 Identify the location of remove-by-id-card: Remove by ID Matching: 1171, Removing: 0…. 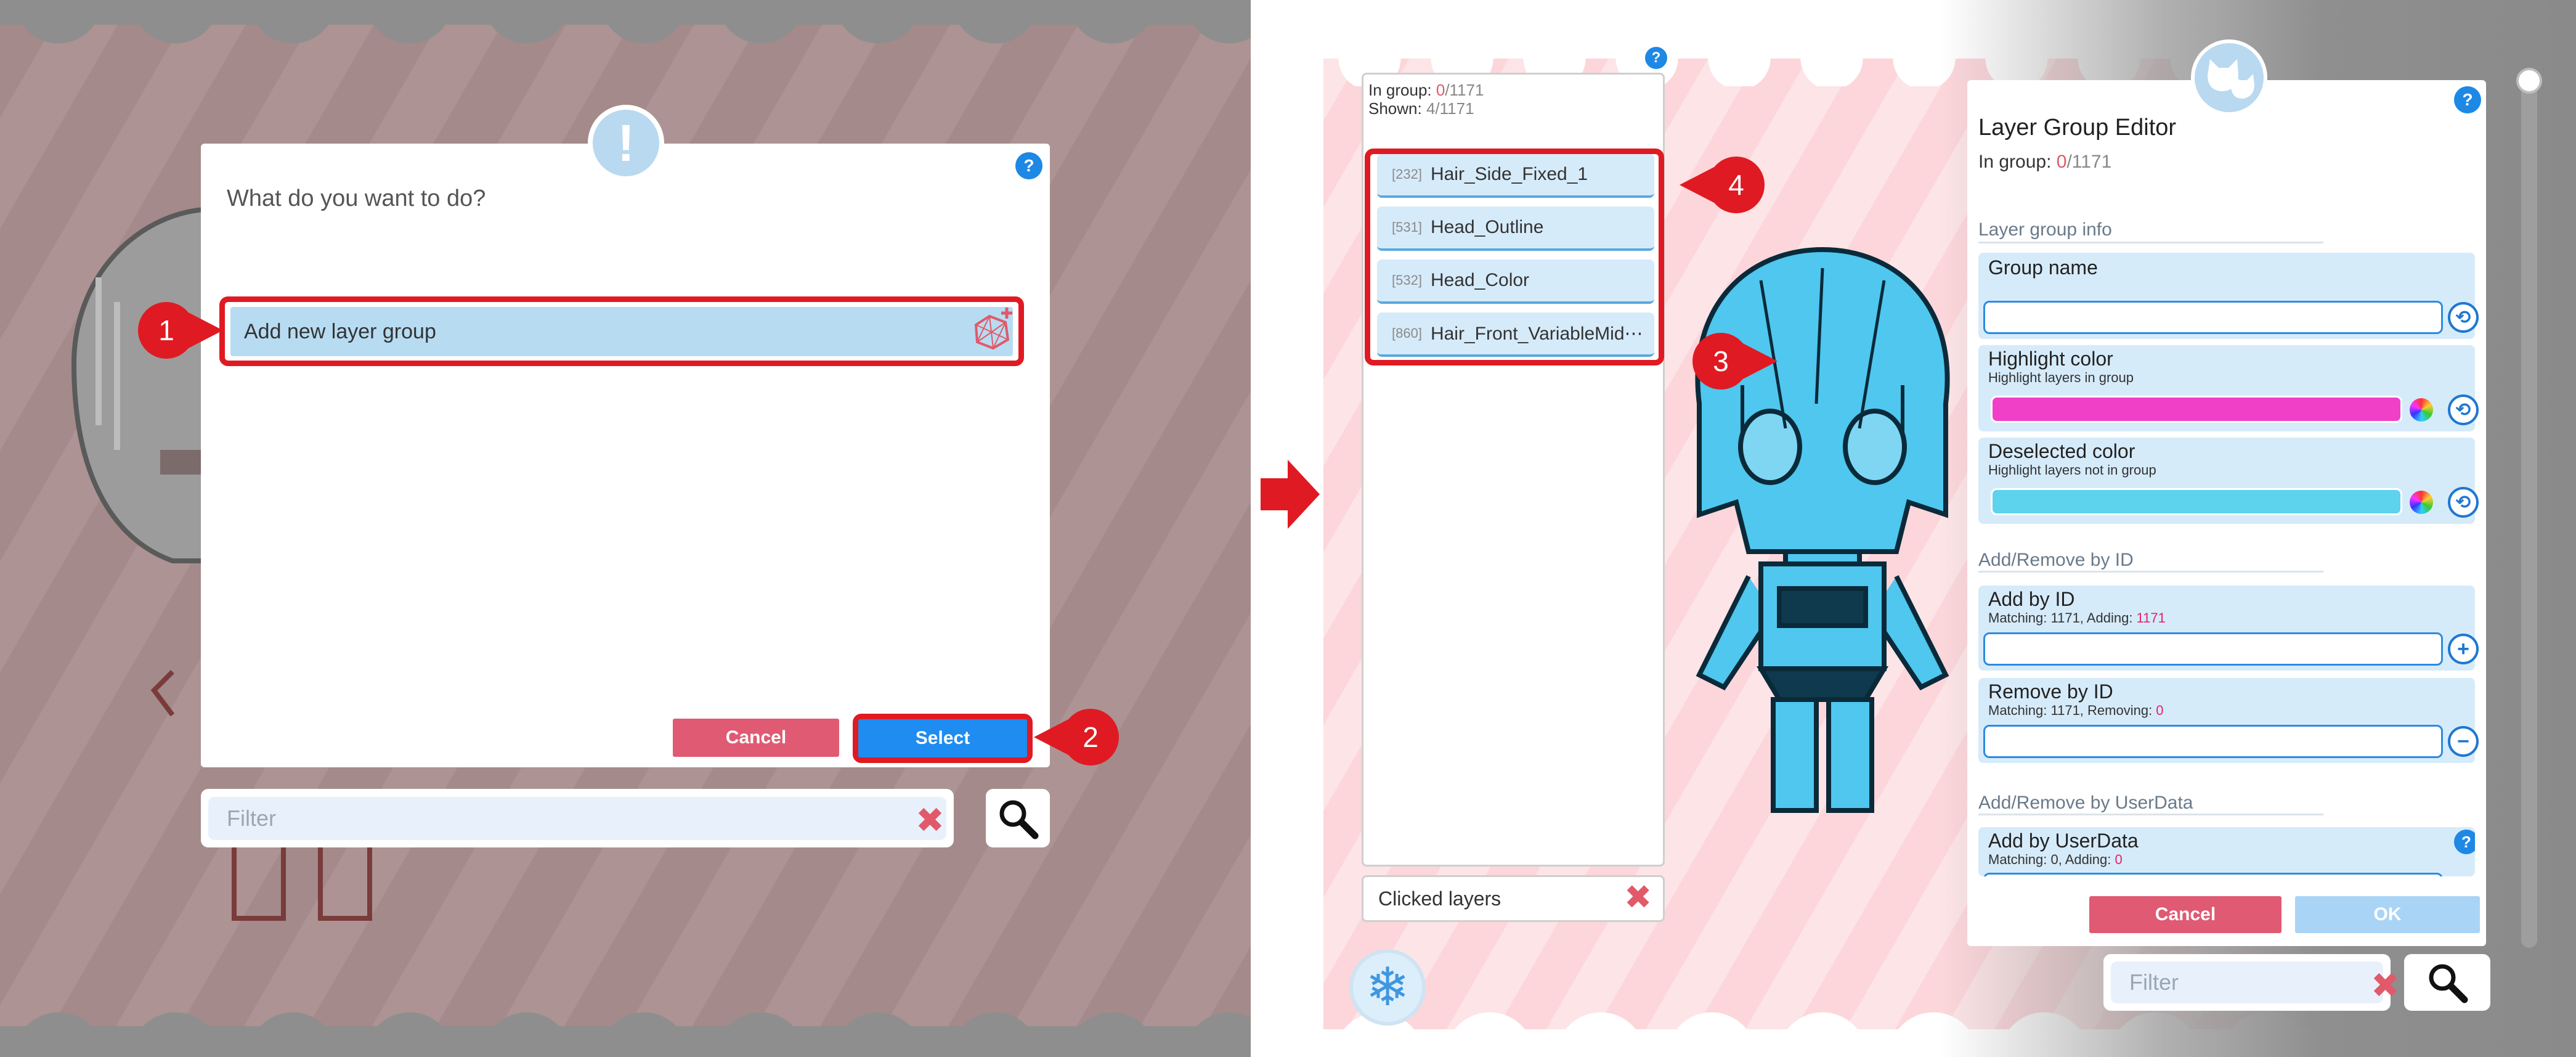
(2228, 720).